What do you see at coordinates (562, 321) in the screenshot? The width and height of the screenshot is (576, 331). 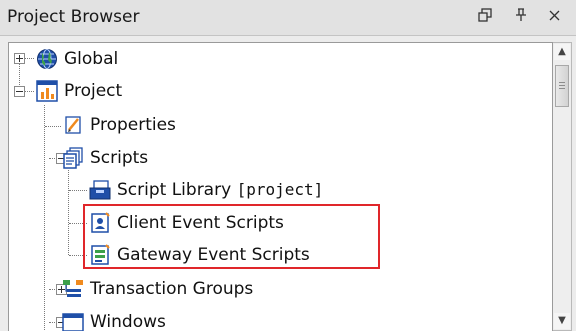 I see `scroll-down-arrow-icon: ▼` at bounding box center [562, 321].